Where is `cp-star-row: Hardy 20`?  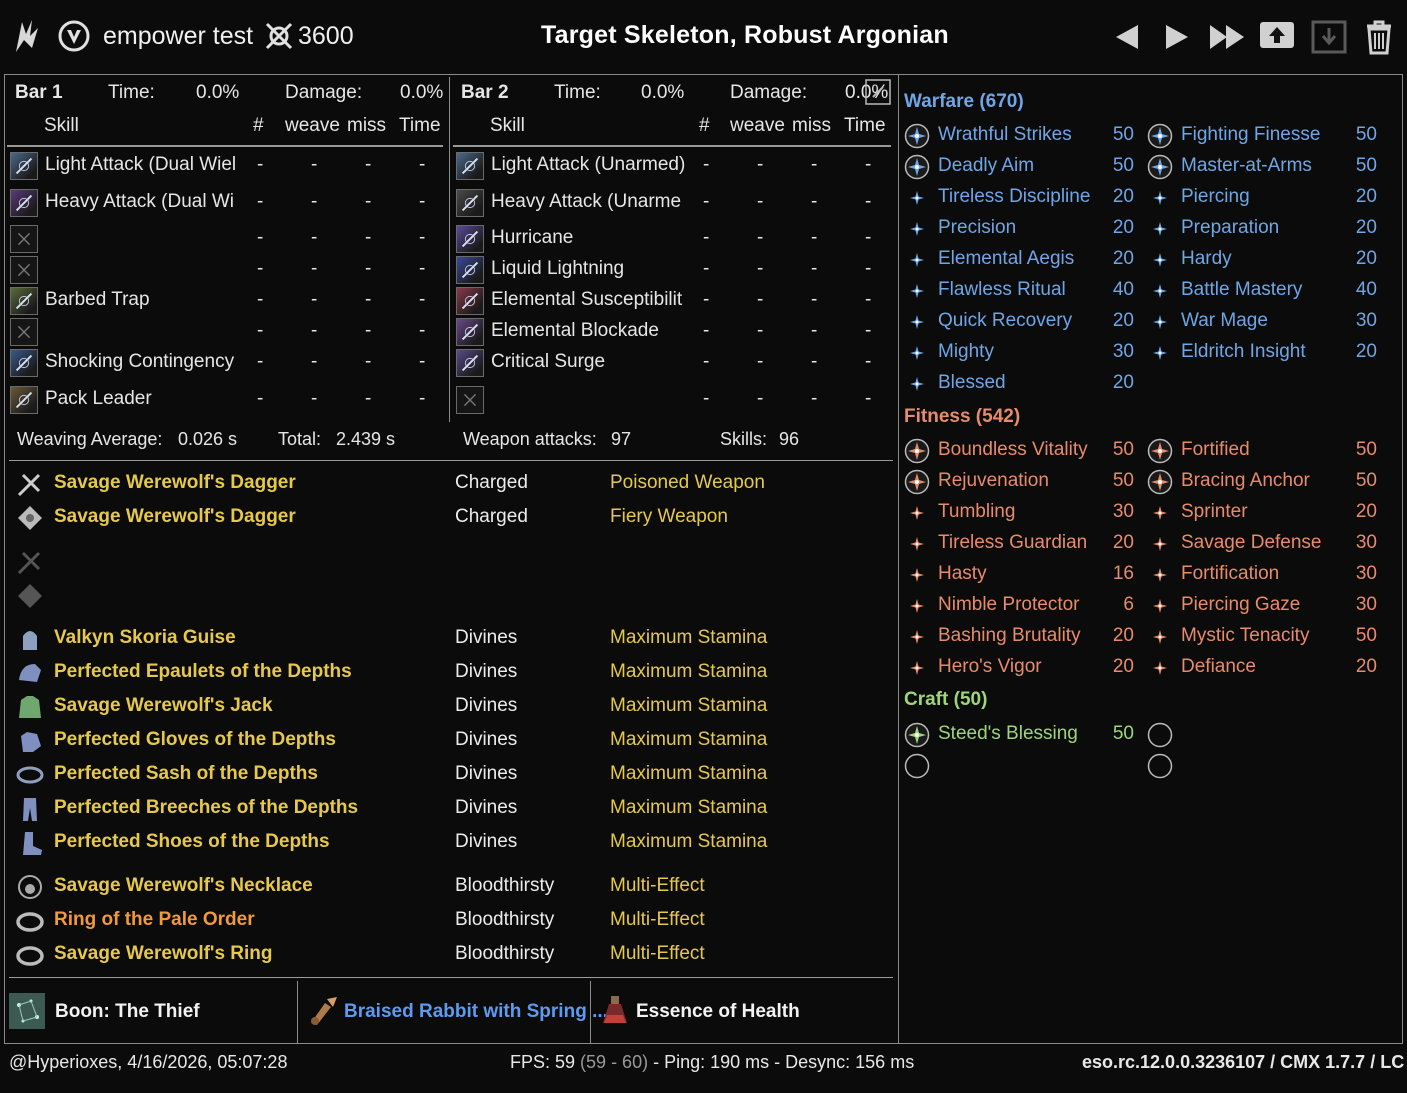
cp-star-row: Hardy 20 is located at coordinates (1262, 260).